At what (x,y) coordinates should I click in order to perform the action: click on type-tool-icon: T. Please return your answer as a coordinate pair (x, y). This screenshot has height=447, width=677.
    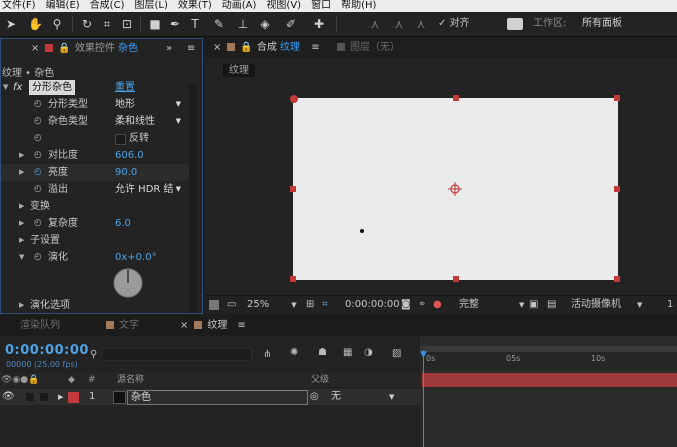
    Looking at the image, I should click on (195, 24).